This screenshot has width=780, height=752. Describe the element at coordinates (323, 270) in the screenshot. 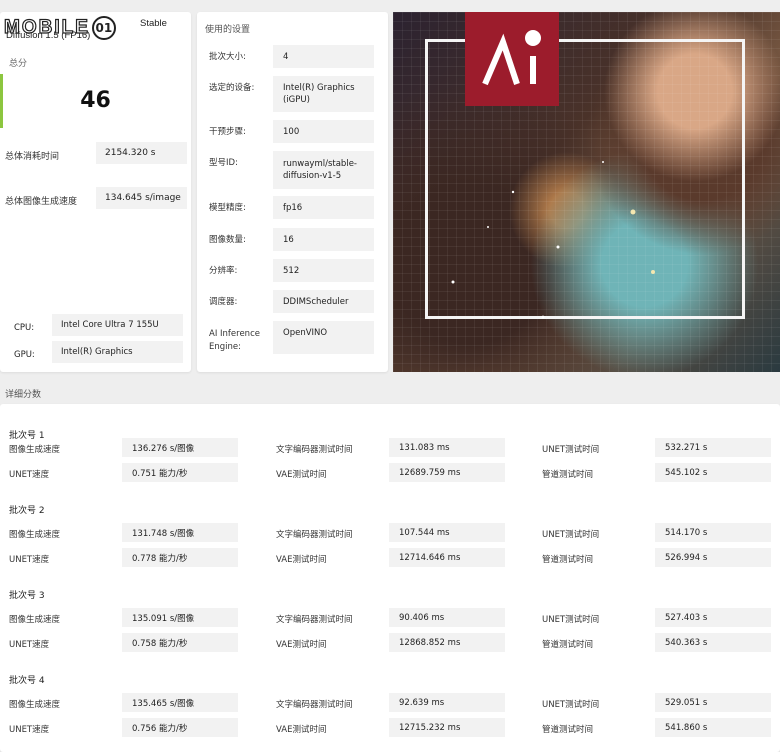

I see `setting-value-resolution: 512` at that location.